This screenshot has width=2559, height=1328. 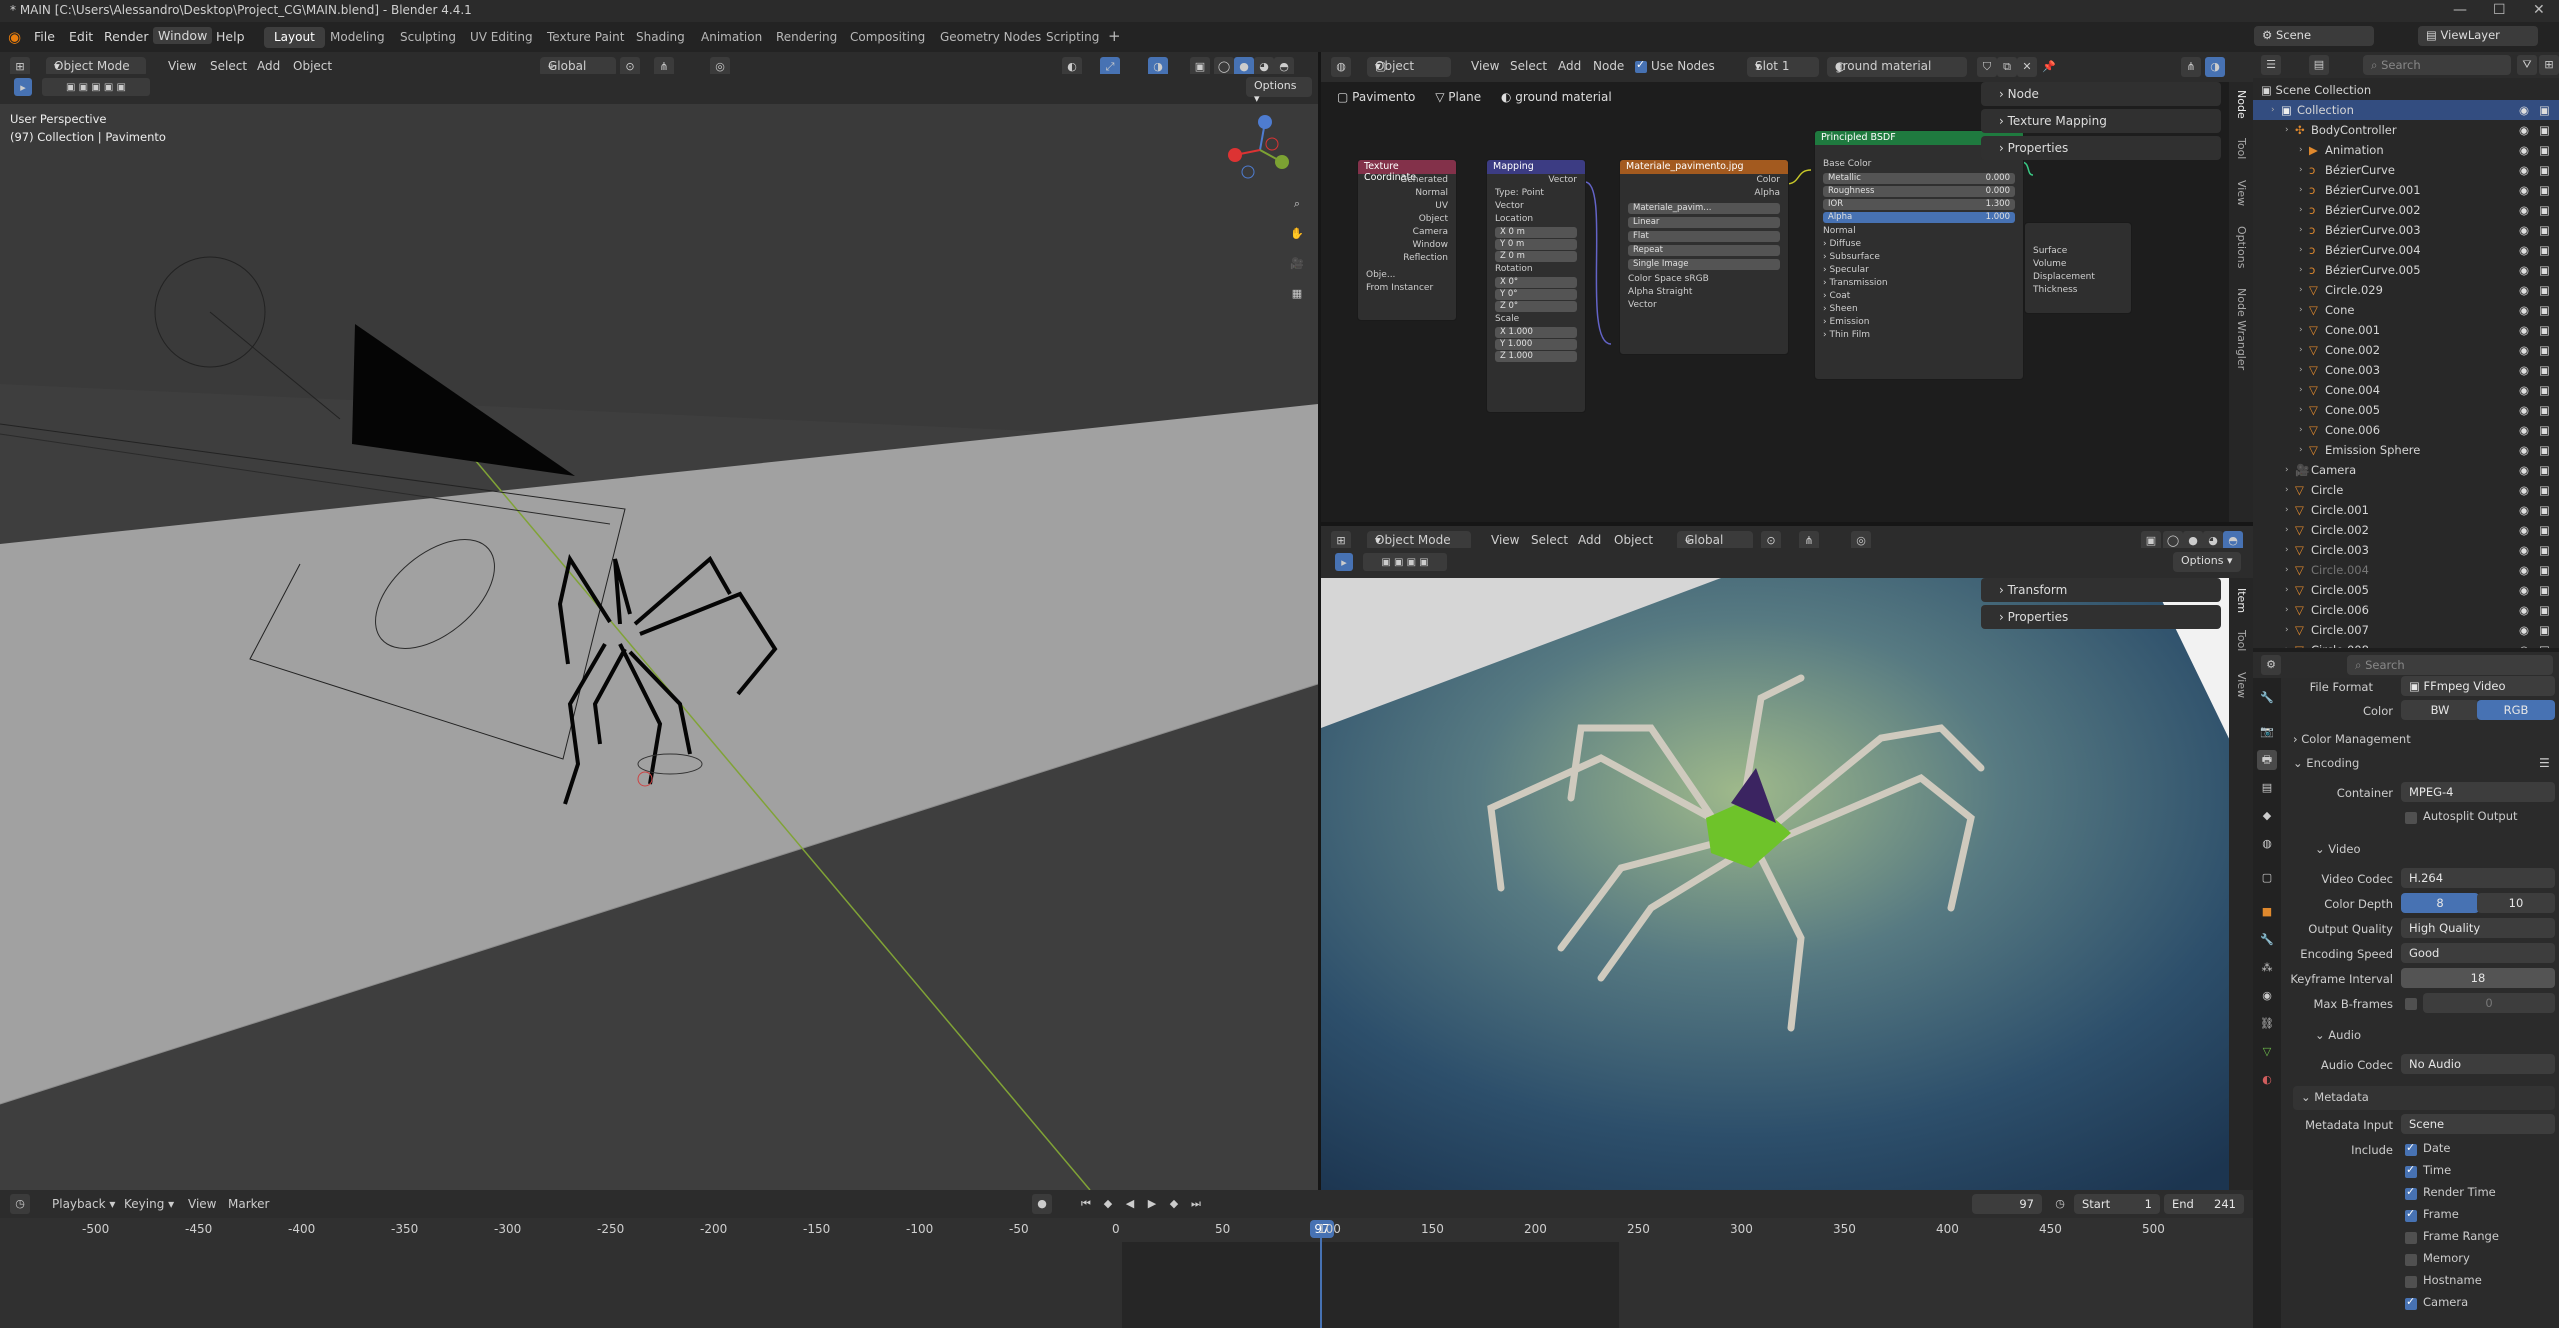 I want to click on mapping-scale-y: Y 1.000, so click(x=1536, y=344).